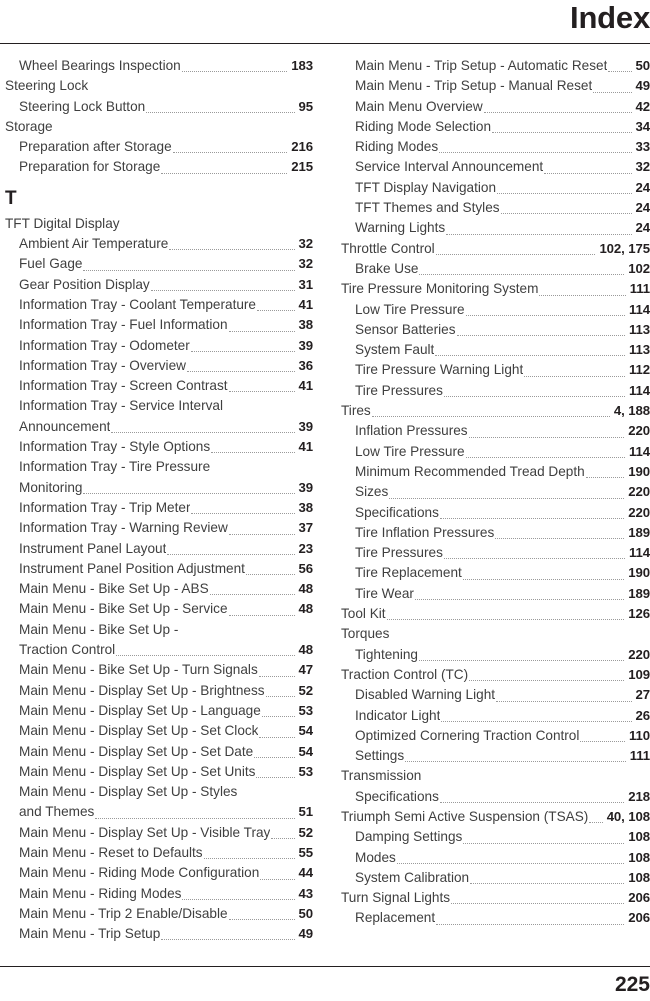 Image resolution: width=650 pixels, height=1001 pixels. Describe the element at coordinates (159, 569) in the screenshot. I see `index-entry: Instrument Panel Position Adjustment 56` at that location.